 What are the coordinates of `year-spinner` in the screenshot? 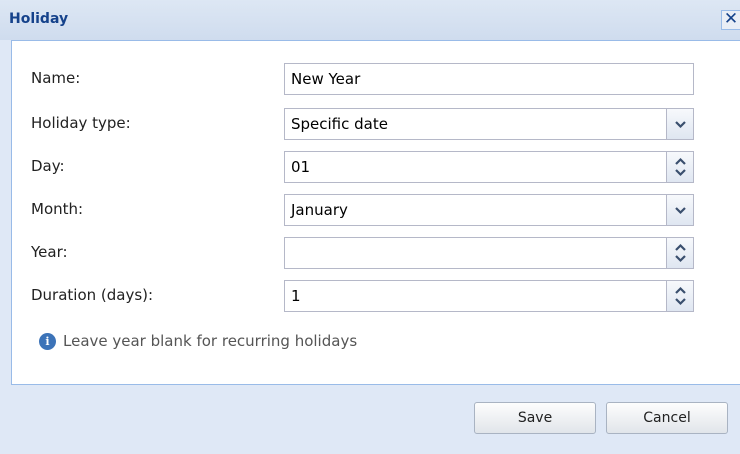 It's located at (489, 253).